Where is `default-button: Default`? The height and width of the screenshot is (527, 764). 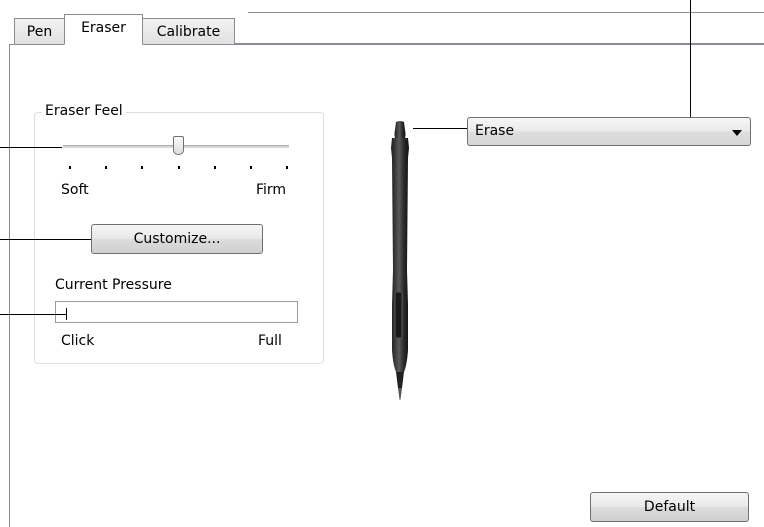 default-button: Default is located at coordinates (669, 507).